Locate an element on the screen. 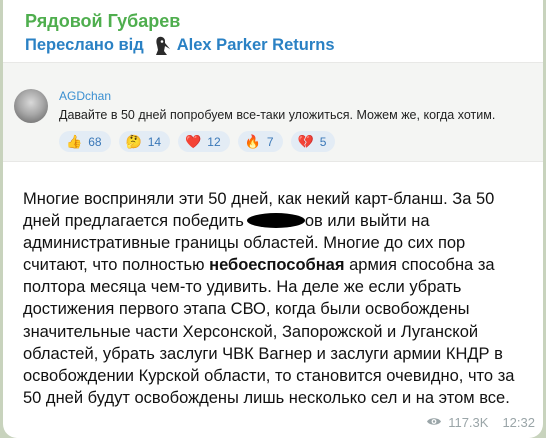 This screenshot has width=546, height=438. reaction-fire: 🔥 7 is located at coordinates (260, 141).